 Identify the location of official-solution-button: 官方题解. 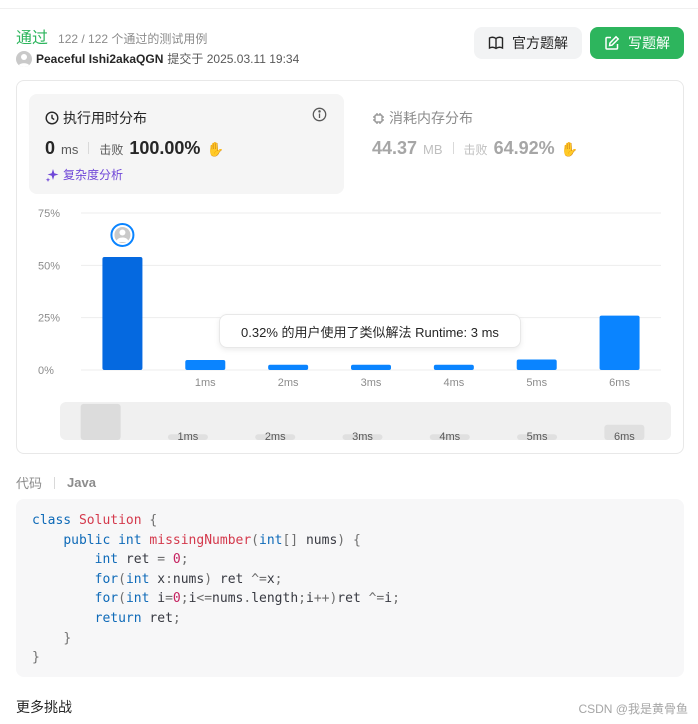
(528, 43).